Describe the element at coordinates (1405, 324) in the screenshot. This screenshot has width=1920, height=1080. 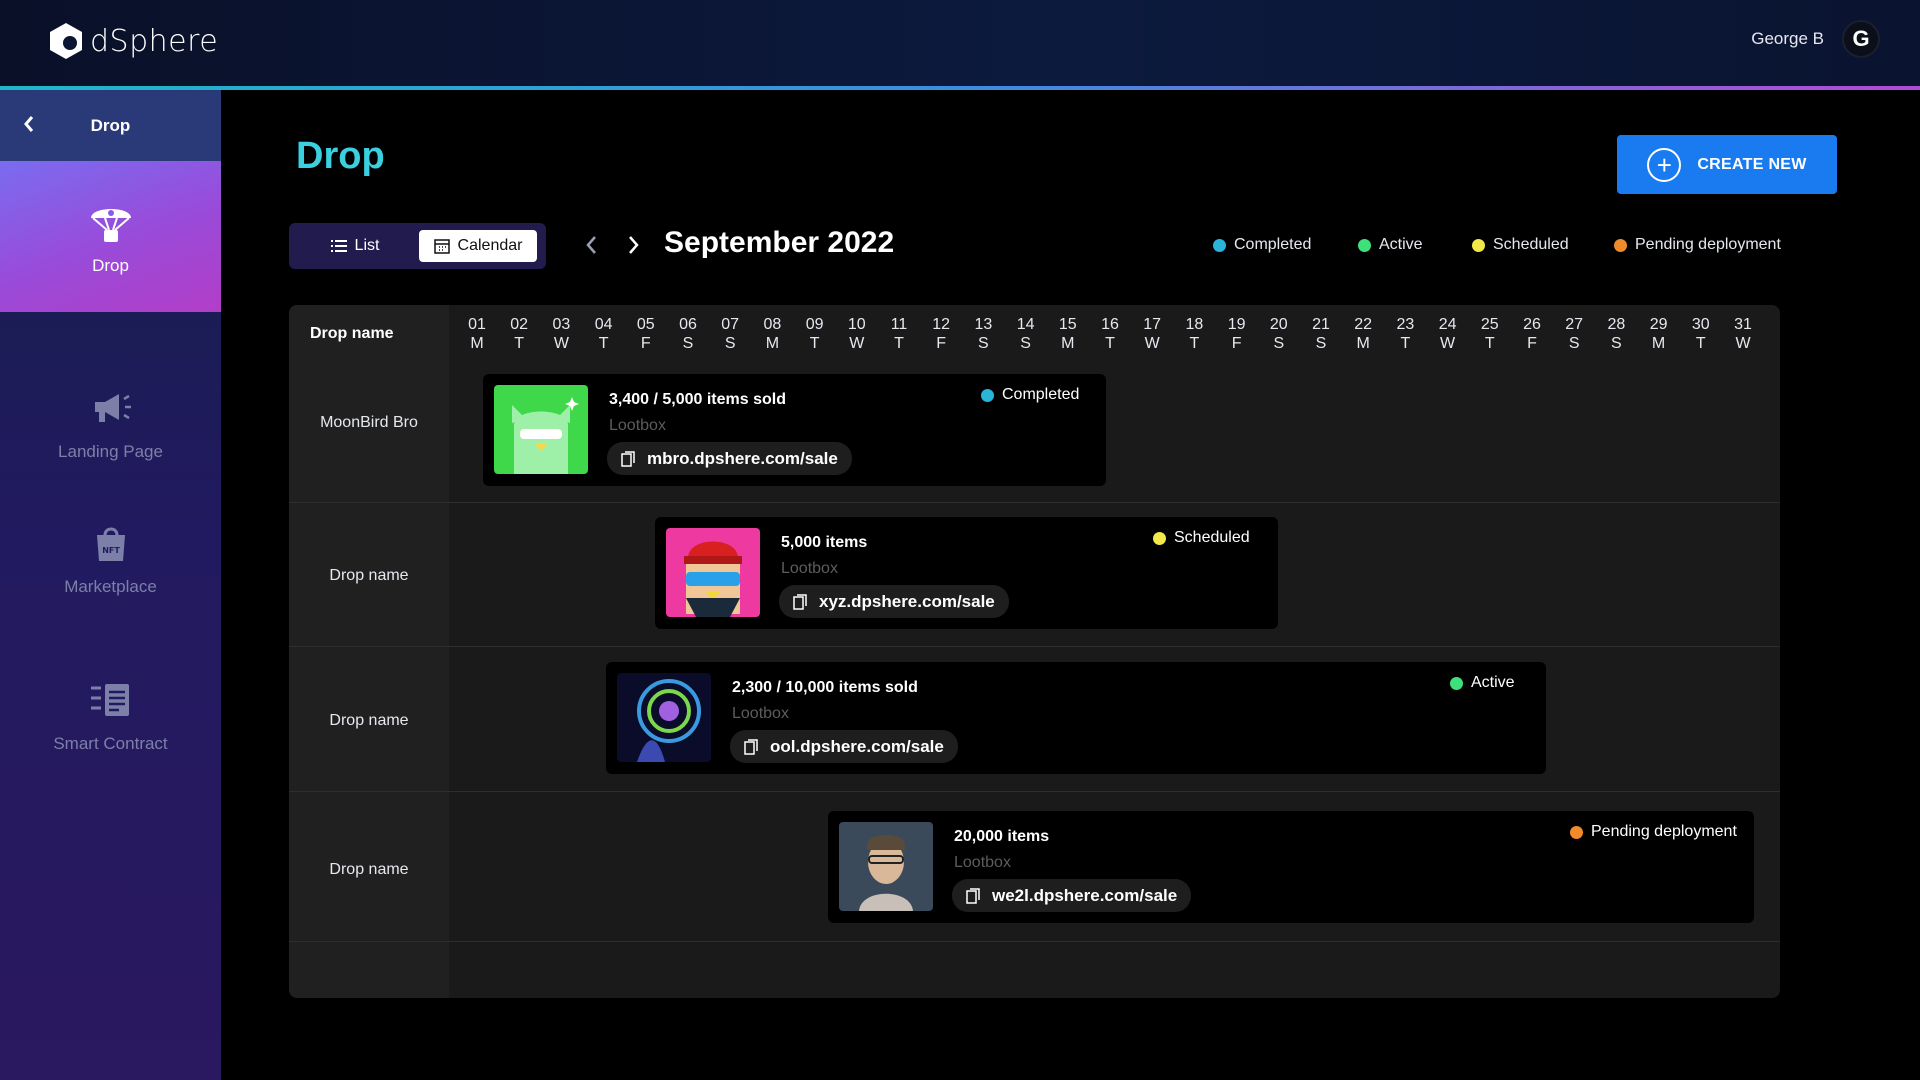
I see `day-number: 23` at that location.